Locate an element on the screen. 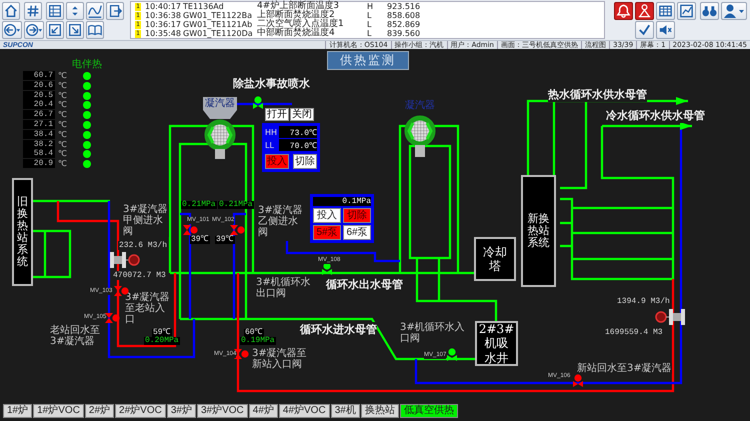 This screenshot has height=421, width=750. alarm-description: 中部断面焚烧温度4 is located at coordinates (296, 33).